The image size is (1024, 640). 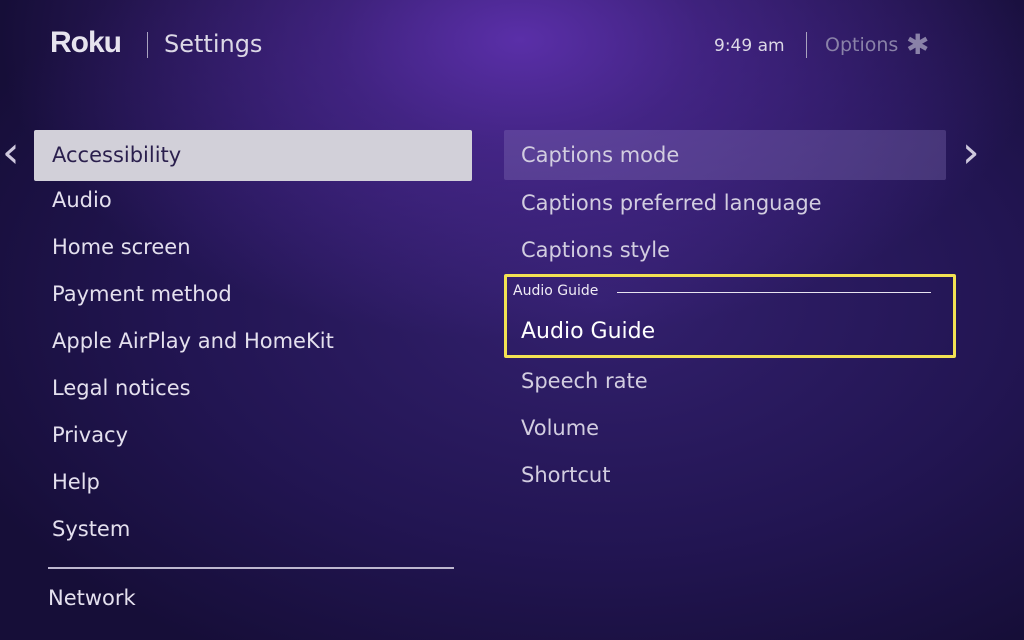 I want to click on audio-guide-highlight: Audio Guide Audio Guide, so click(x=730, y=316).